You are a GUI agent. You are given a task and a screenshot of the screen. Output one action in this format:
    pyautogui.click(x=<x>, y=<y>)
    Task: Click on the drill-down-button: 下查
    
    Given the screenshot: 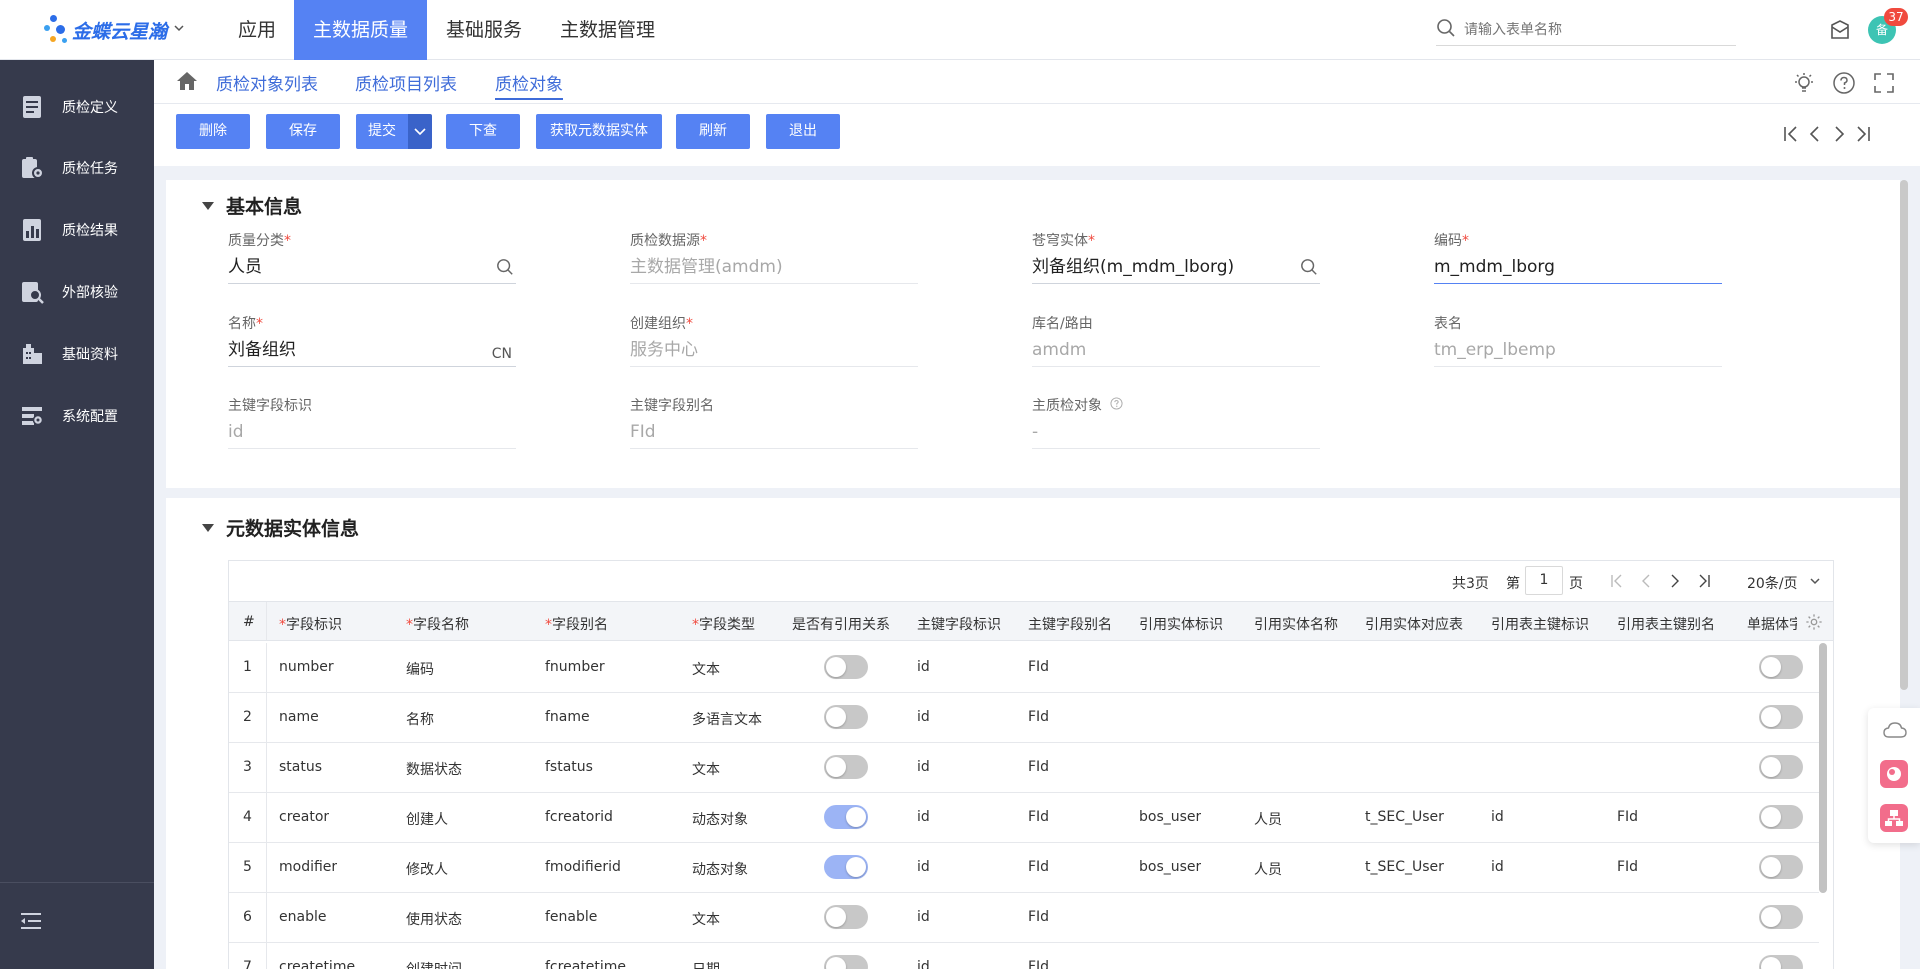 What is the action you would take?
    pyautogui.click(x=483, y=131)
    